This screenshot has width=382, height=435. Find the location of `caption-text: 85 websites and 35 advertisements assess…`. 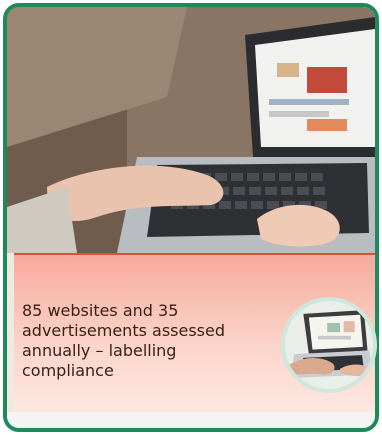

caption-text: 85 websites and 35 advertisements assess… is located at coordinates (124, 340).